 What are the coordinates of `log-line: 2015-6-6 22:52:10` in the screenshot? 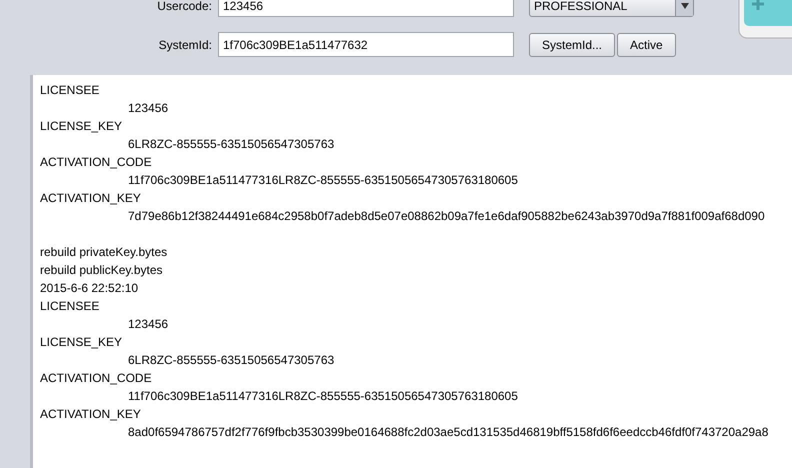 It's located at (89, 288).